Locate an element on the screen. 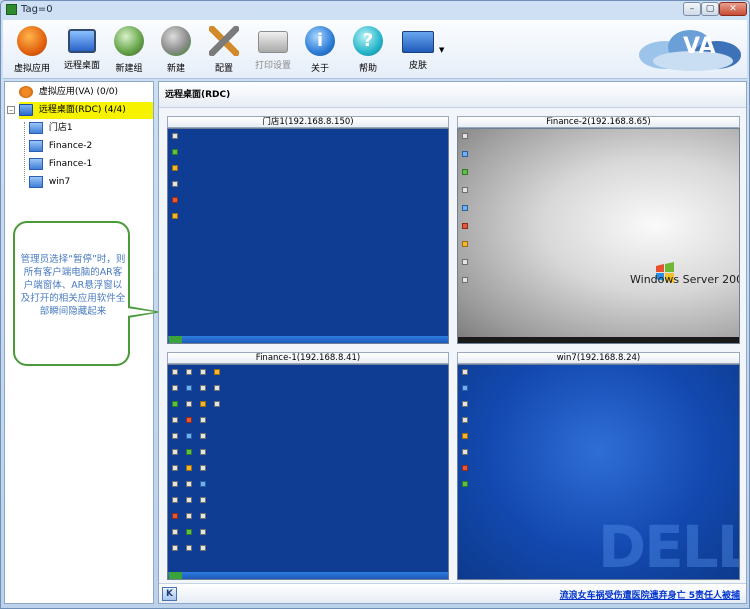 Image resolution: width=750 pixels, height=609 pixels. remote-screen-win7: win7(192.168.8.24) DELL is located at coordinates (598, 466).